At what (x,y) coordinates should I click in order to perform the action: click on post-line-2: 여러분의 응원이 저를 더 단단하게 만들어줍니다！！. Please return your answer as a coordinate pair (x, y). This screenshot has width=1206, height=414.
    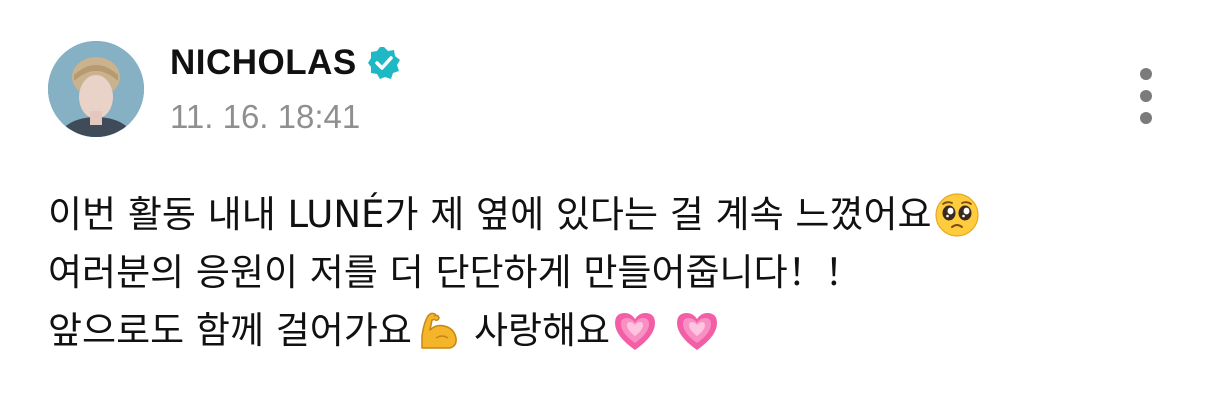
    Looking at the image, I should click on (608, 273).